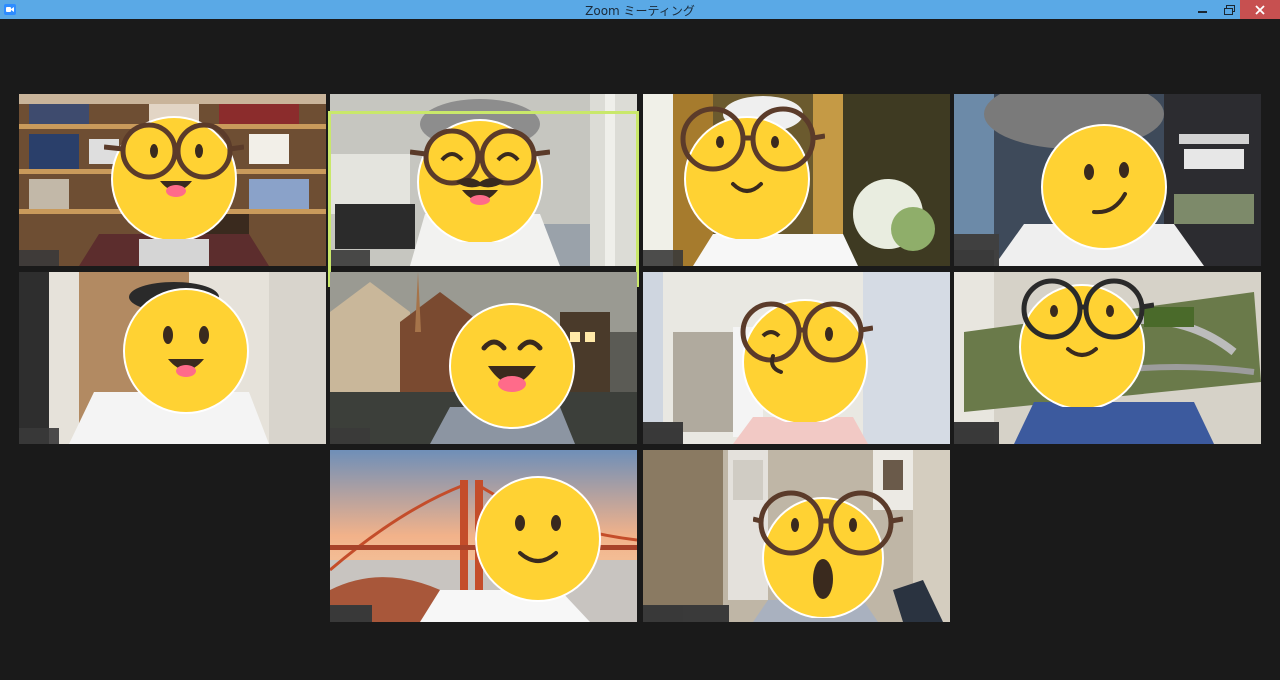  I want to click on laugh-emoji-icon, so click(512, 366).